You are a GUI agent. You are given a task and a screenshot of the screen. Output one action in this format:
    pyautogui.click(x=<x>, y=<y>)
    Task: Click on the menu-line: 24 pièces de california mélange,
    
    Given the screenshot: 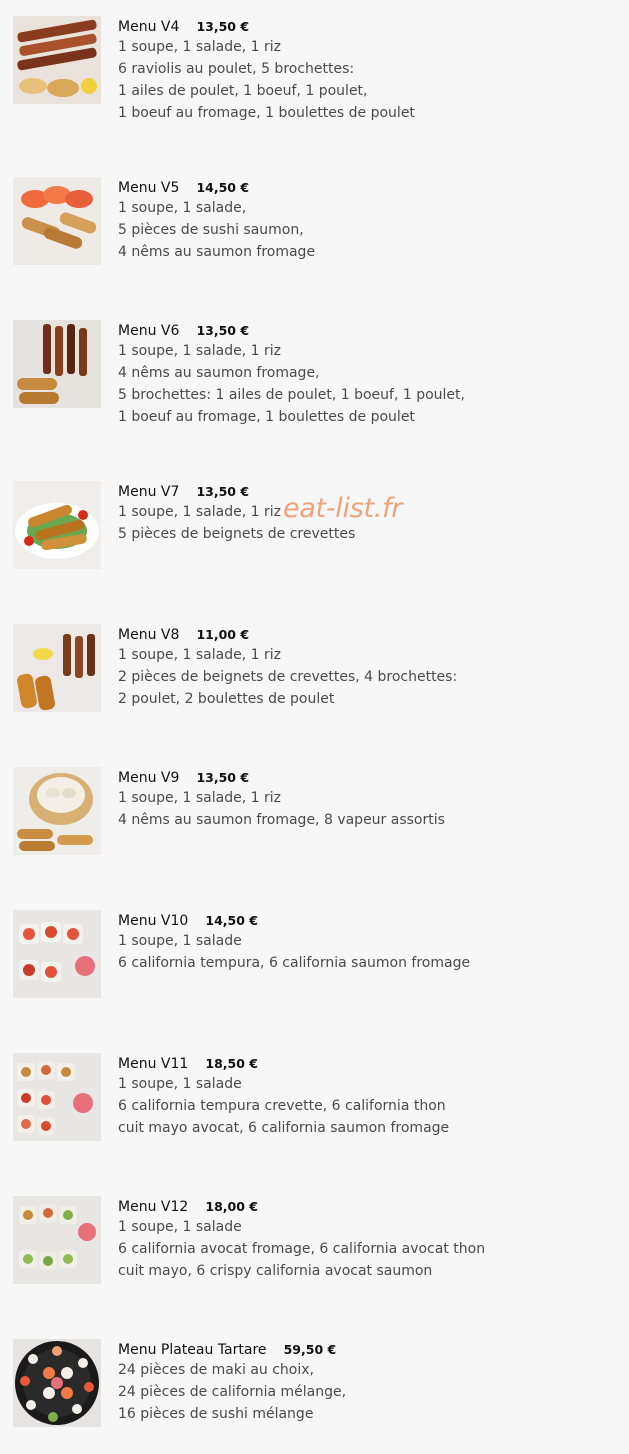 What is the action you would take?
    pyautogui.click(x=232, y=1392)
    